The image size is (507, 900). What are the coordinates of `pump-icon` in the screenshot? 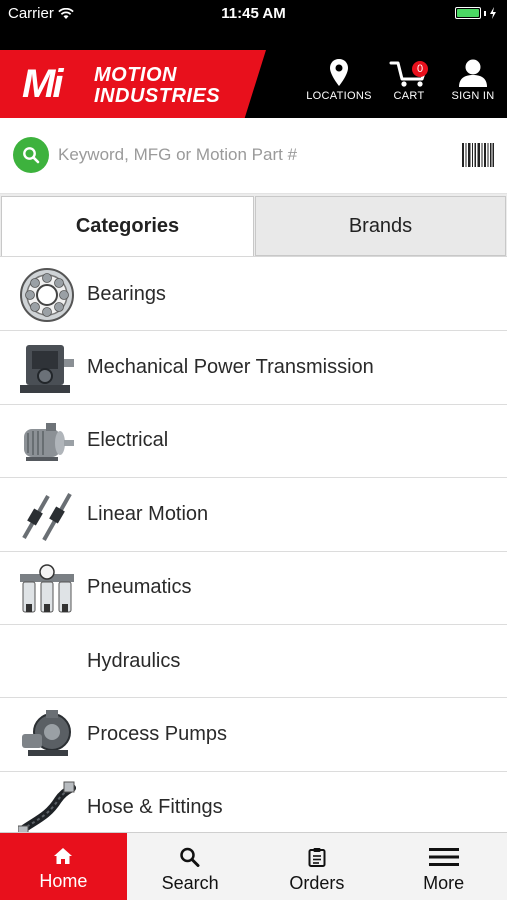 It's located at (46, 733).